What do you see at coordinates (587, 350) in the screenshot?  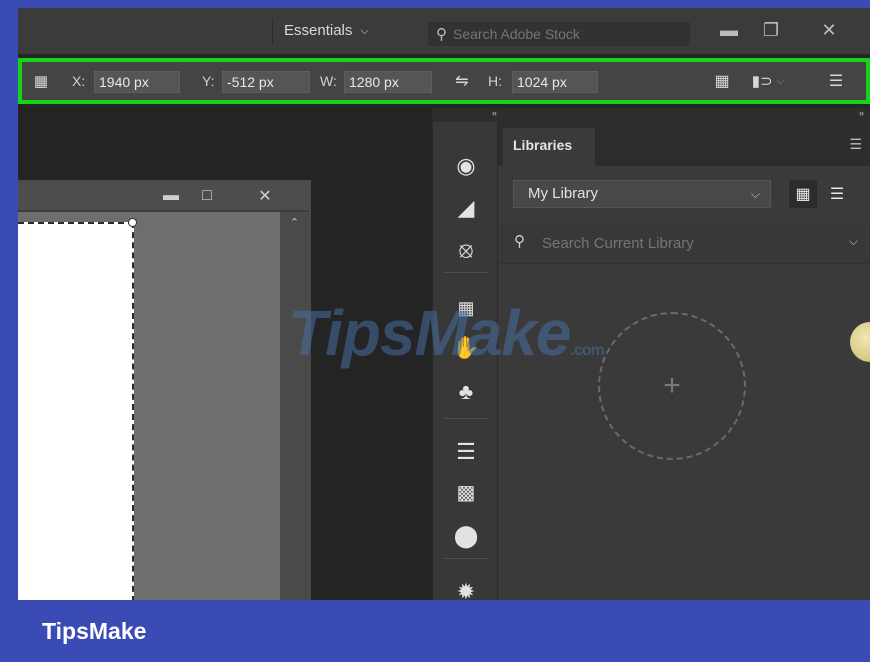 I see `watermark-suffix: .com` at bounding box center [587, 350].